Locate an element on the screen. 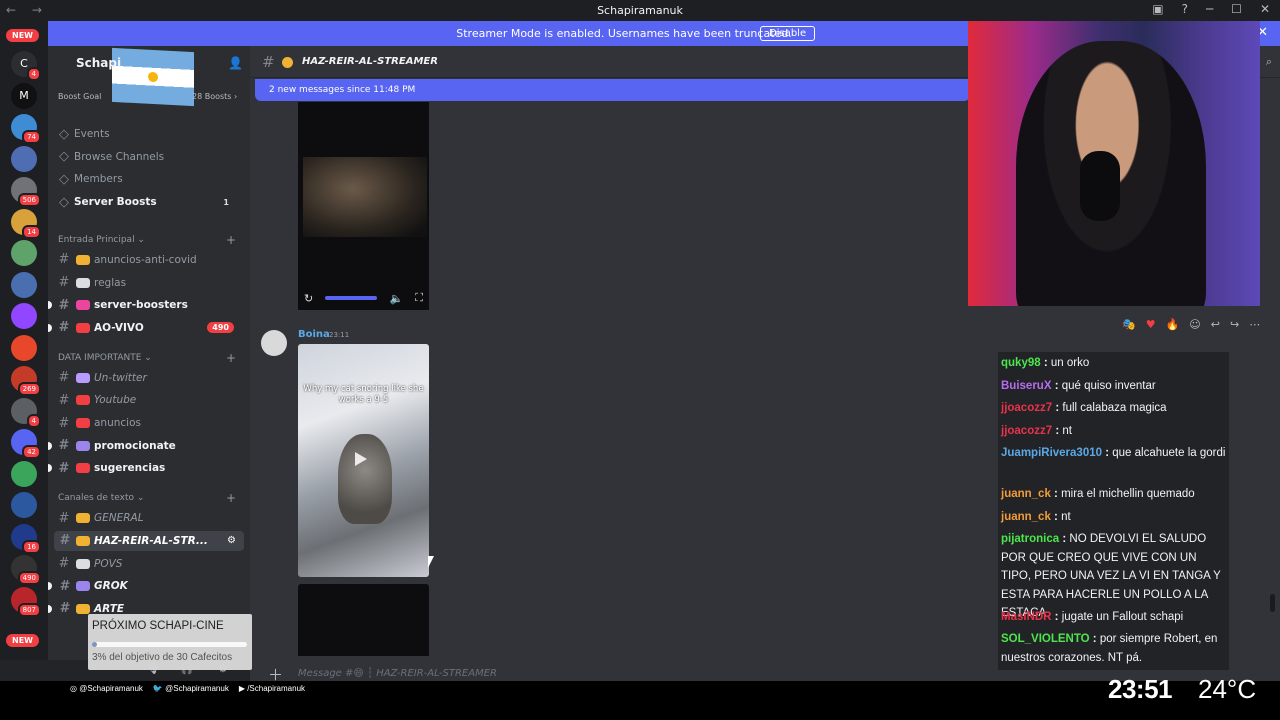 The height and width of the screenshot is (720, 1280). channel-item: # reglas is located at coordinates (149, 283).